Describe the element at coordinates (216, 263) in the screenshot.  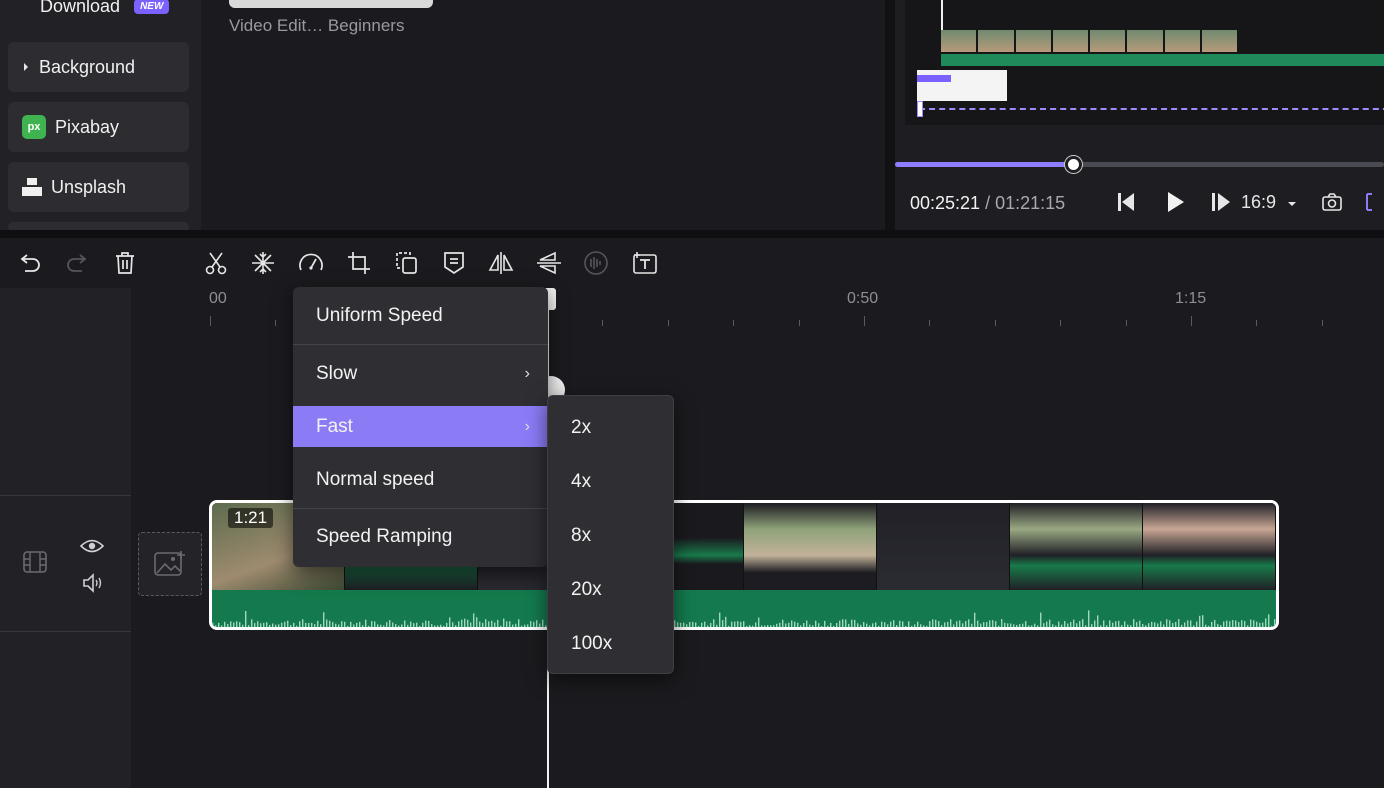
I see `split-button` at that location.